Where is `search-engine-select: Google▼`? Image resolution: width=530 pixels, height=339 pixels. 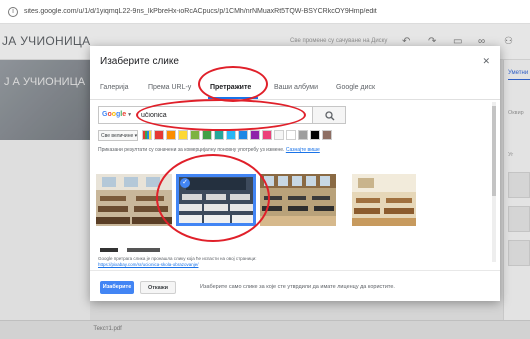
search-engine-select: Google▼ is located at coordinates (117, 114).